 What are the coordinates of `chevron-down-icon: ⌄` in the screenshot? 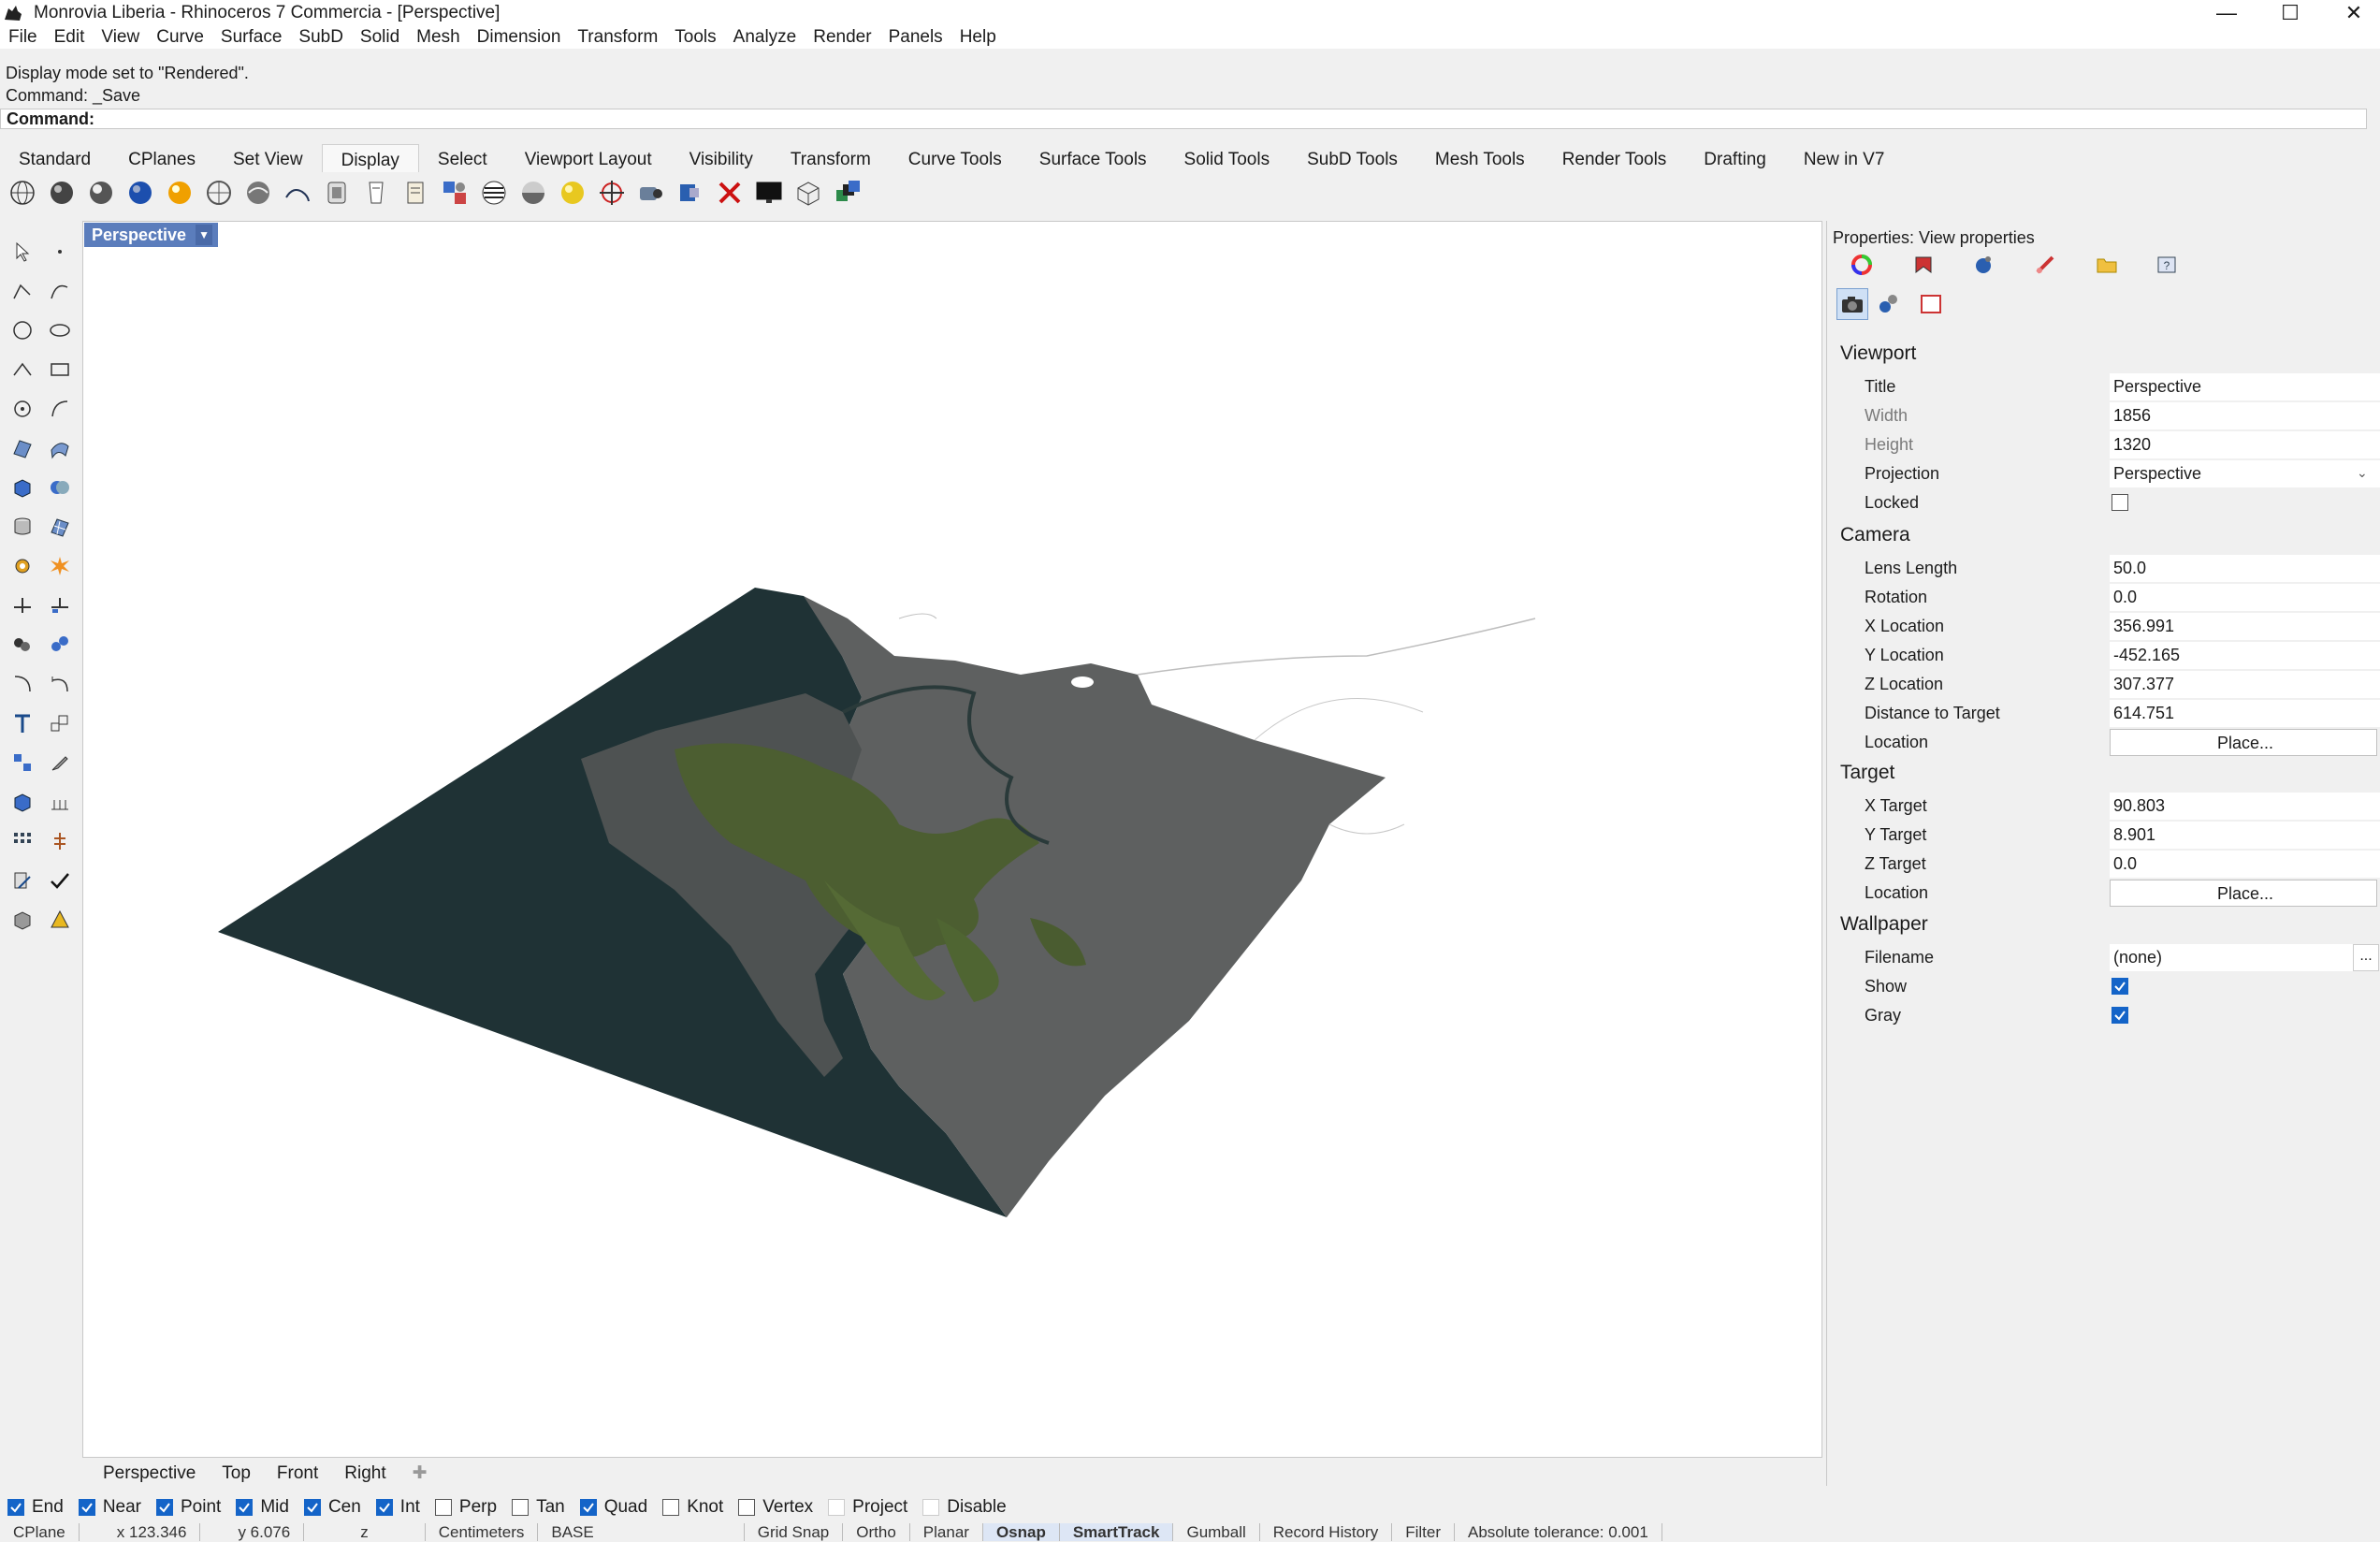 It's located at (2362, 473).